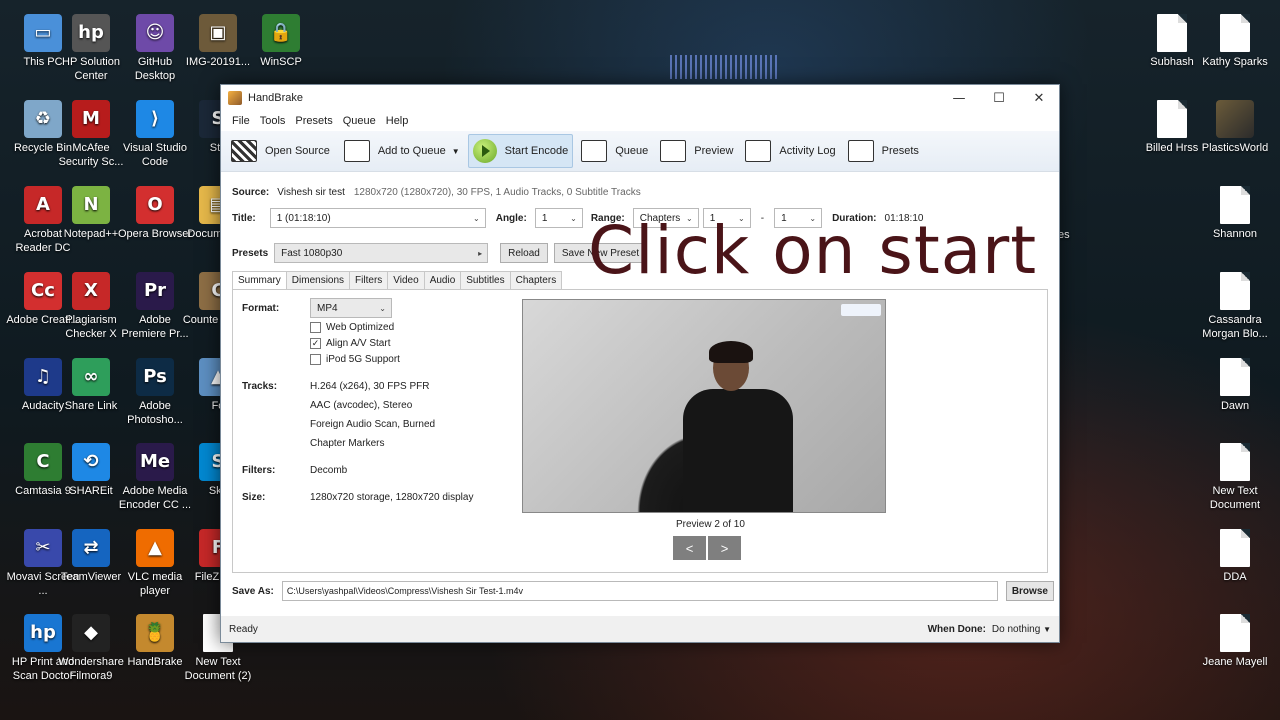  Describe the element at coordinates (155, 119) in the screenshot. I see `visual-studio-code-icon: ⟩` at that location.